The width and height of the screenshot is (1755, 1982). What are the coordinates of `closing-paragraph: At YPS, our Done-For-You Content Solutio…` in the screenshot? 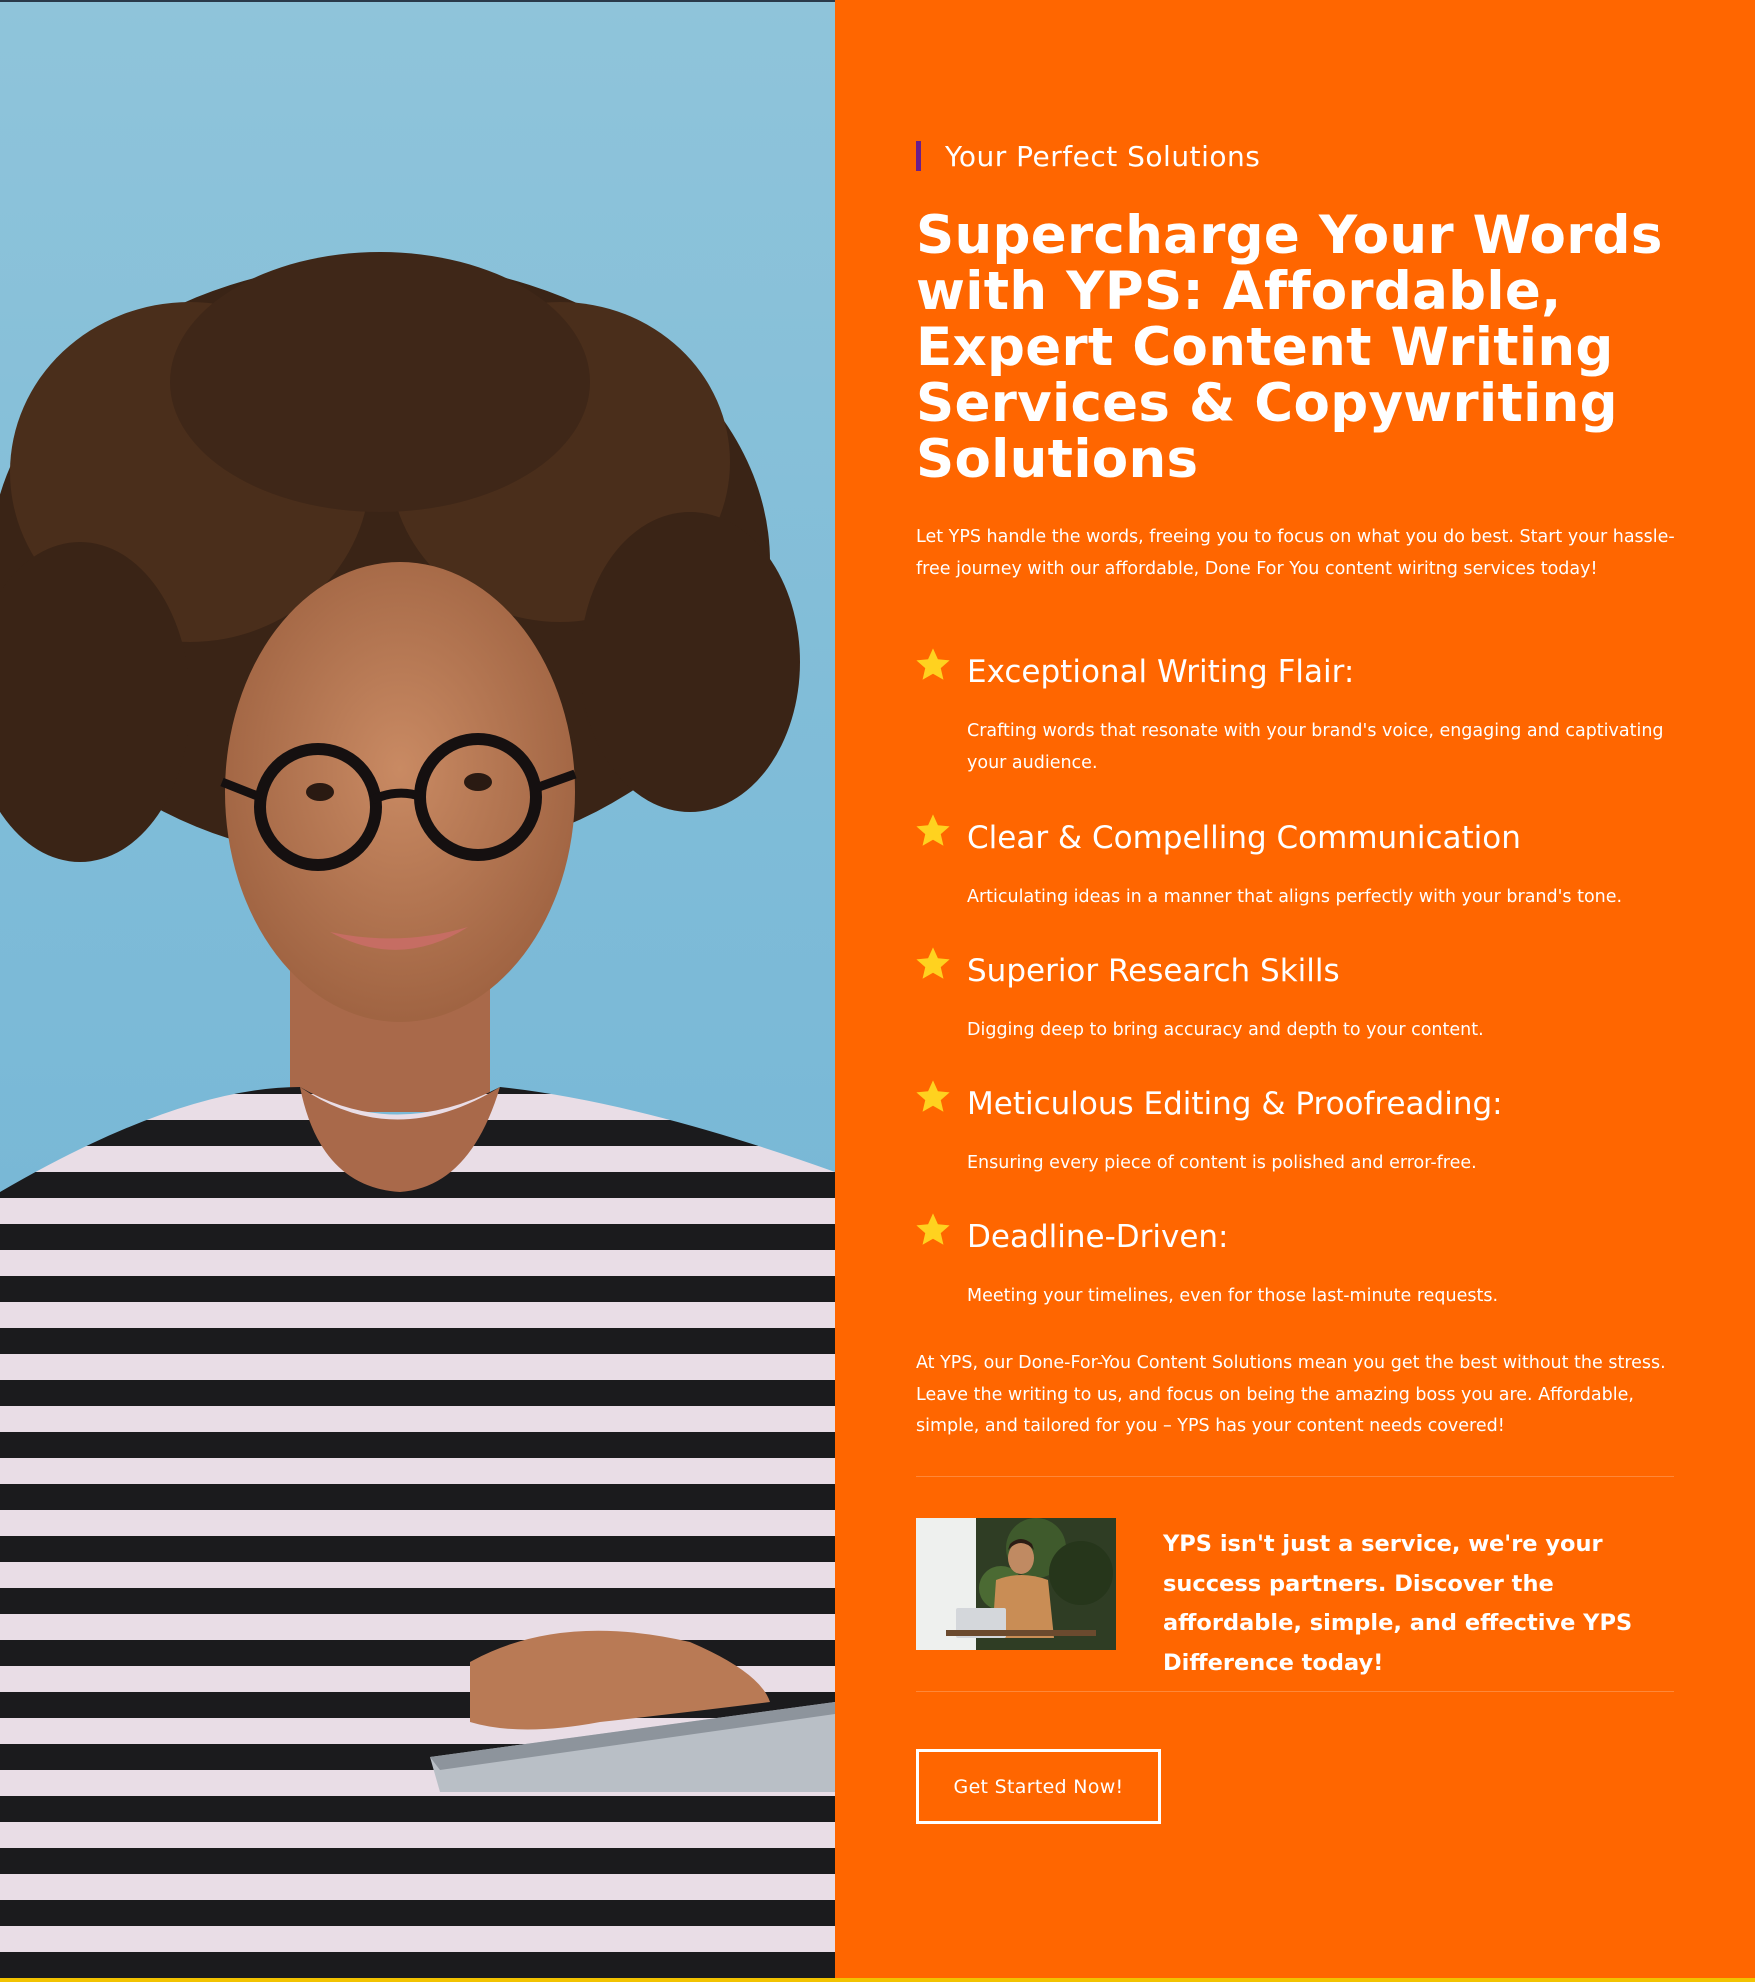 It's located at (1291, 1394).